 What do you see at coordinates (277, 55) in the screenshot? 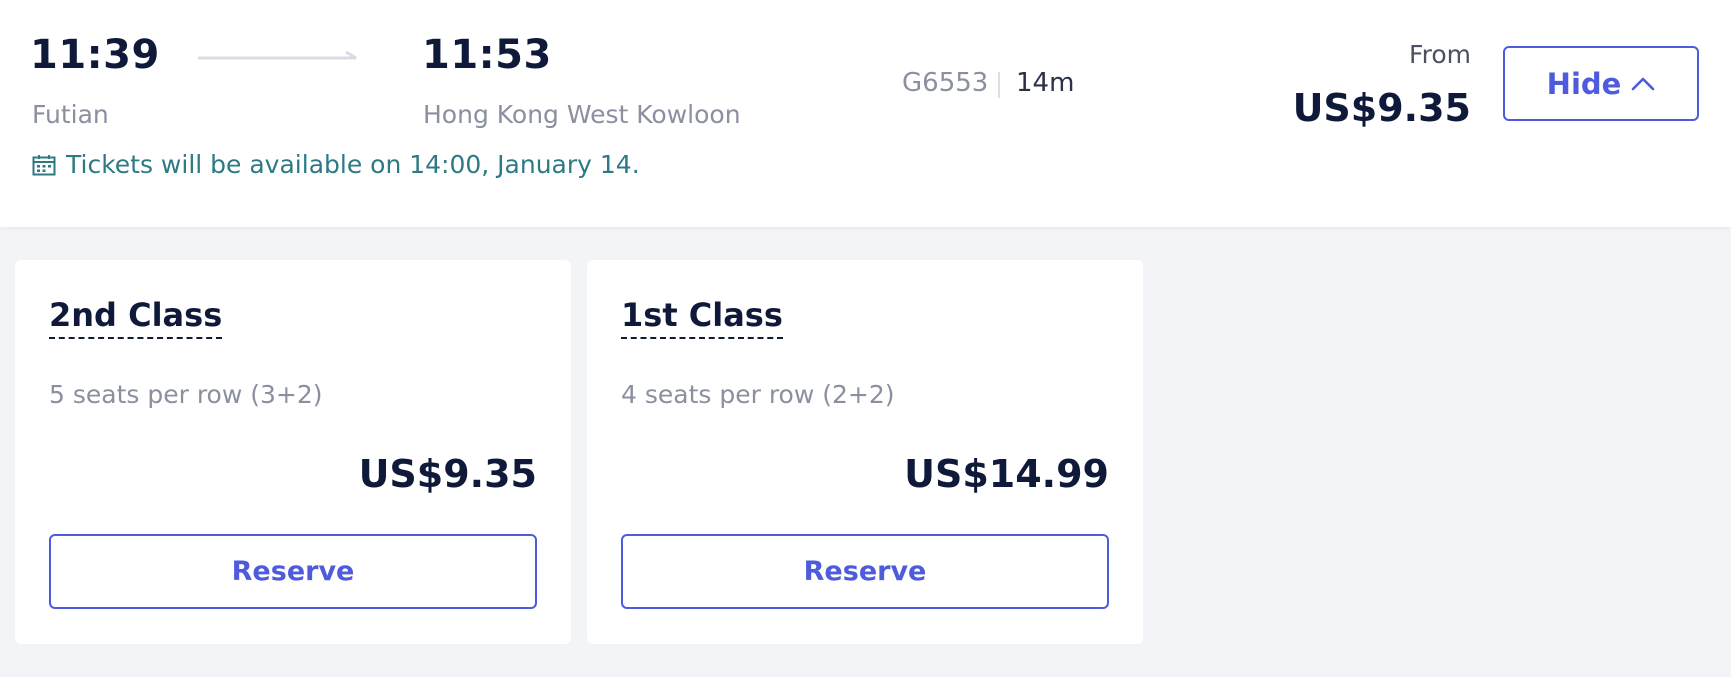
I see `route-arrow-icon` at bounding box center [277, 55].